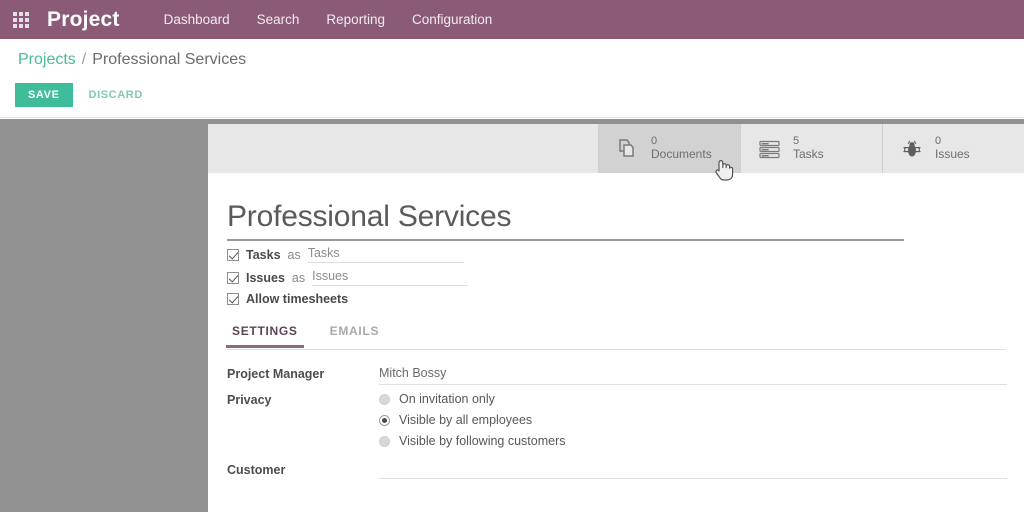  I want to click on tab-emails: EMAILS, so click(355, 334).